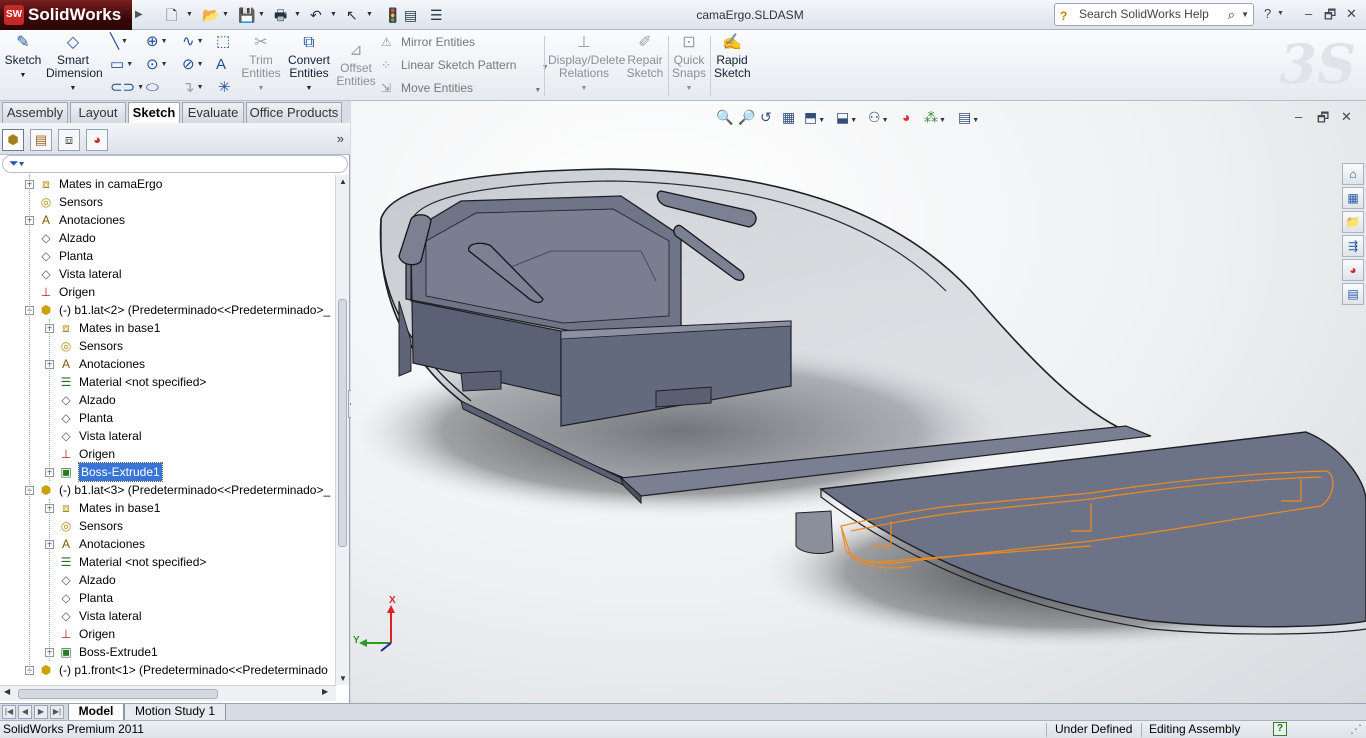 Image resolution: width=1366 pixels, height=738 pixels. What do you see at coordinates (1353, 198) in the screenshot?
I see `design-library-icon: ▦` at bounding box center [1353, 198].